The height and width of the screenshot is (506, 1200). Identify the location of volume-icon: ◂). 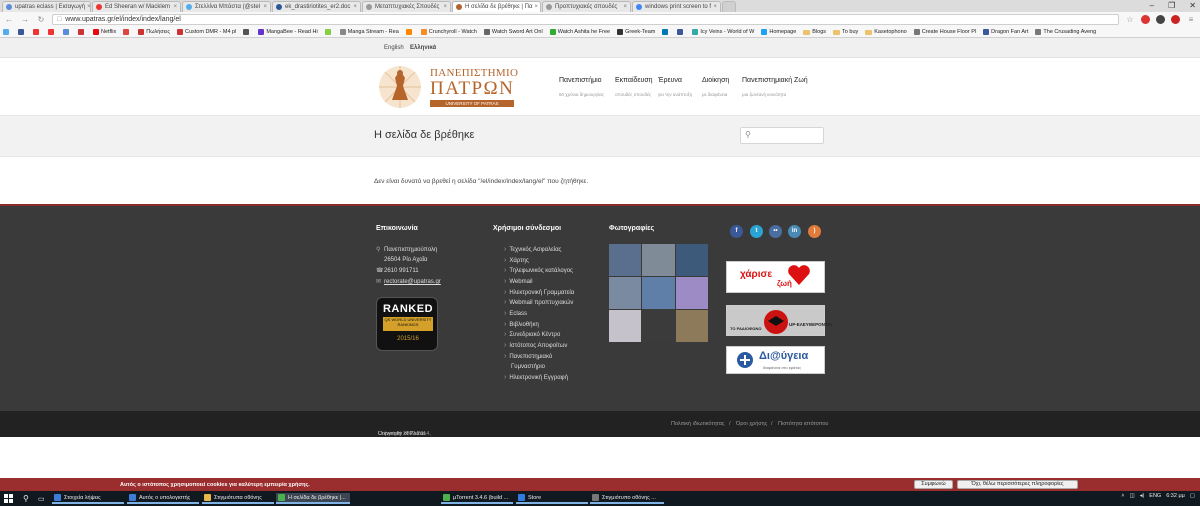
(1142, 496).